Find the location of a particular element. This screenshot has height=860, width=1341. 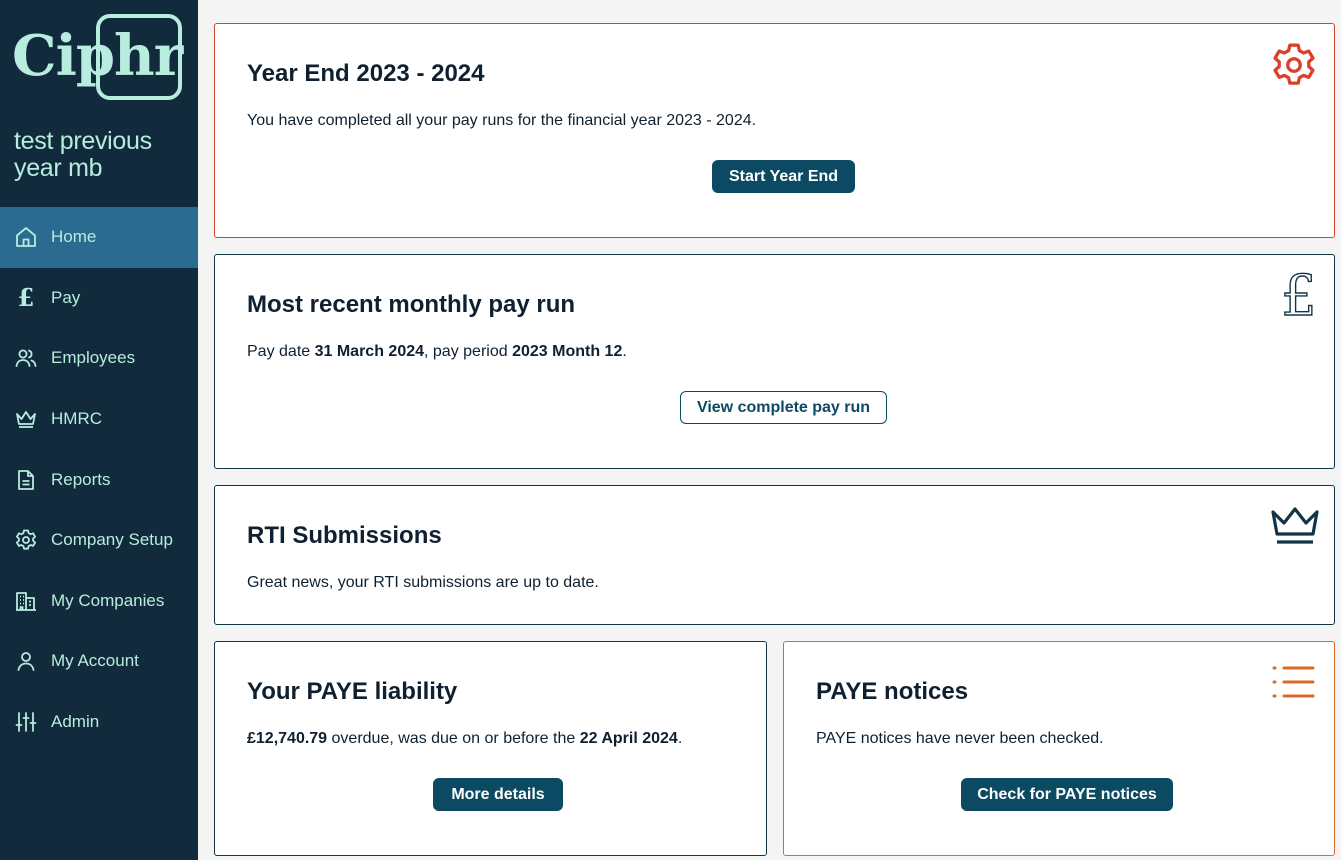

card-title: Year End 2023 - 2024 is located at coordinates (366, 73).